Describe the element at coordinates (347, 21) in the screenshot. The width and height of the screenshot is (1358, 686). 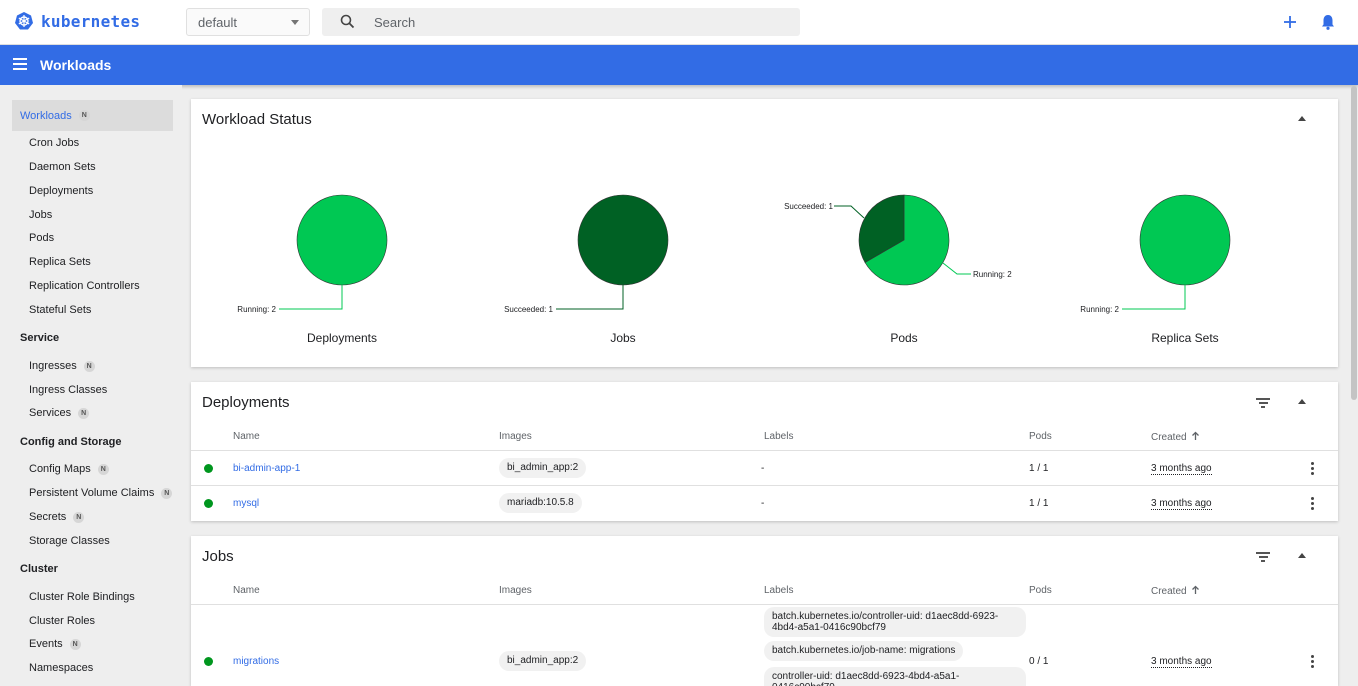
I see `search-icon` at that location.